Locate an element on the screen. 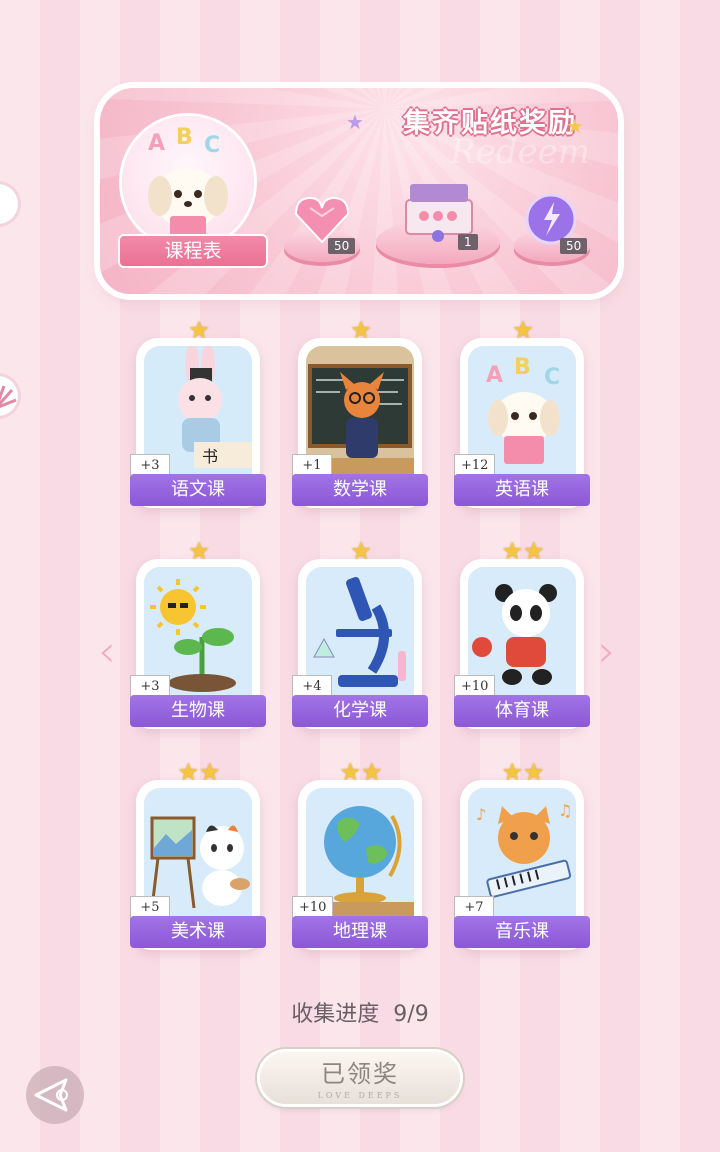  claimed-button-sub: LOVE DEEPS is located at coordinates (360, 1095).